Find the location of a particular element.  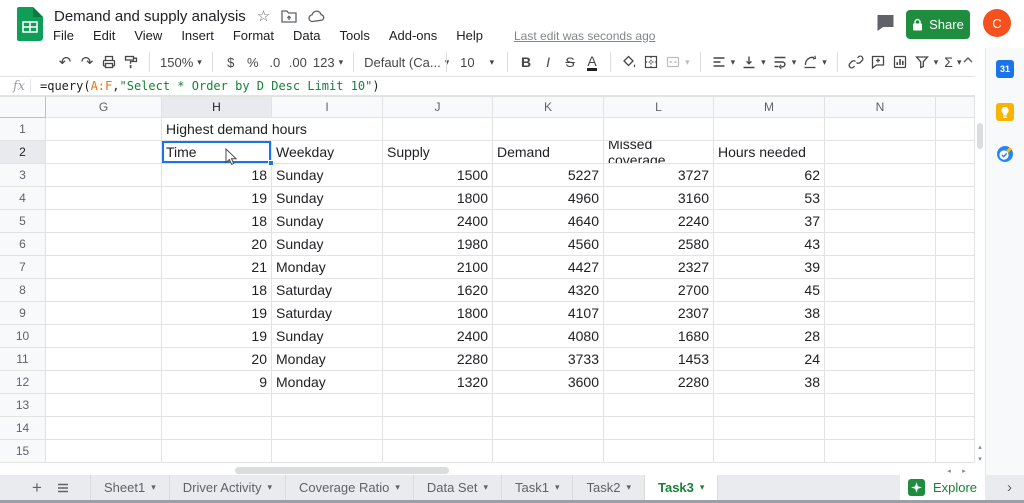

cell-M7: 39 is located at coordinates (769, 267).